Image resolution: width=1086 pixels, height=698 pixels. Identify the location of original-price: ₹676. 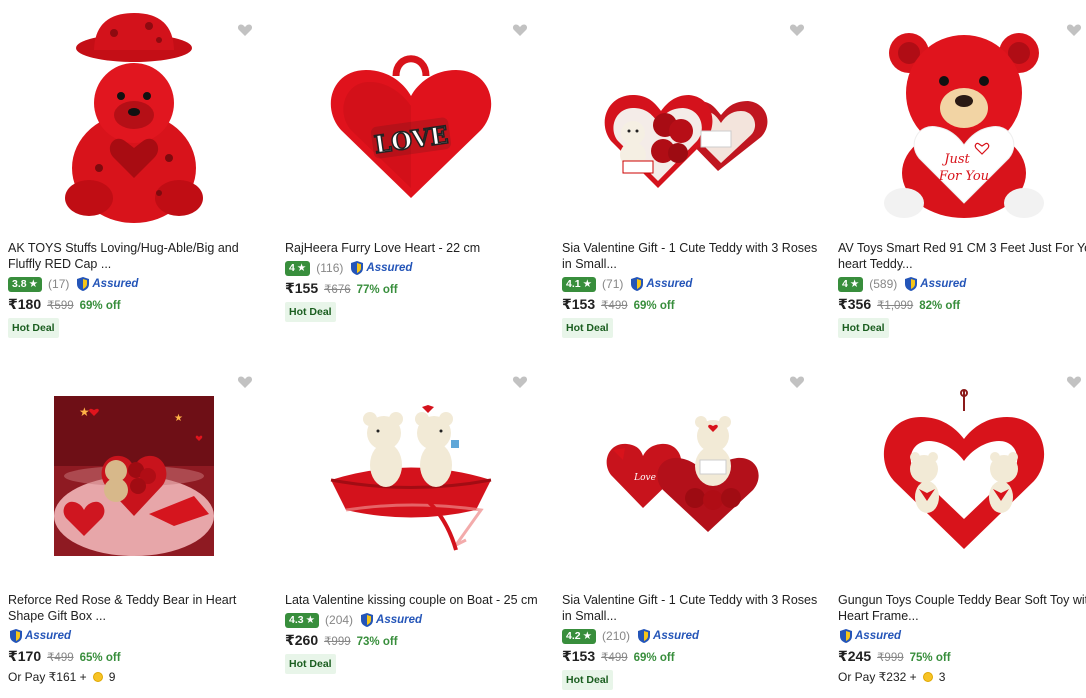
(337, 290).